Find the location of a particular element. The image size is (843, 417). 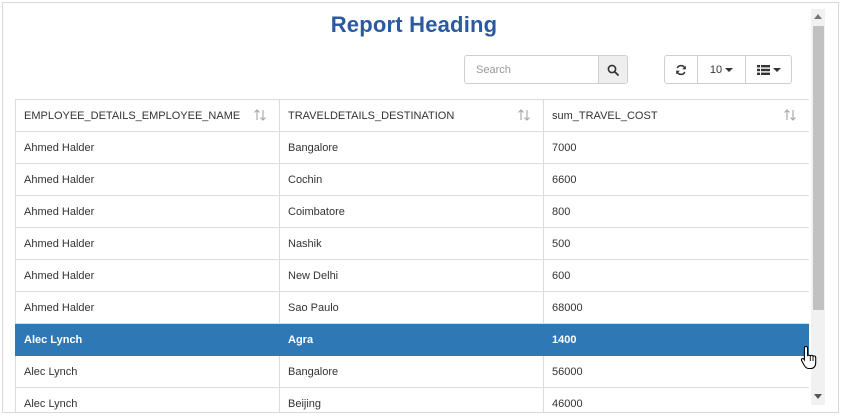

hand-pointer-cursor-icon is located at coordinates (808, 357).